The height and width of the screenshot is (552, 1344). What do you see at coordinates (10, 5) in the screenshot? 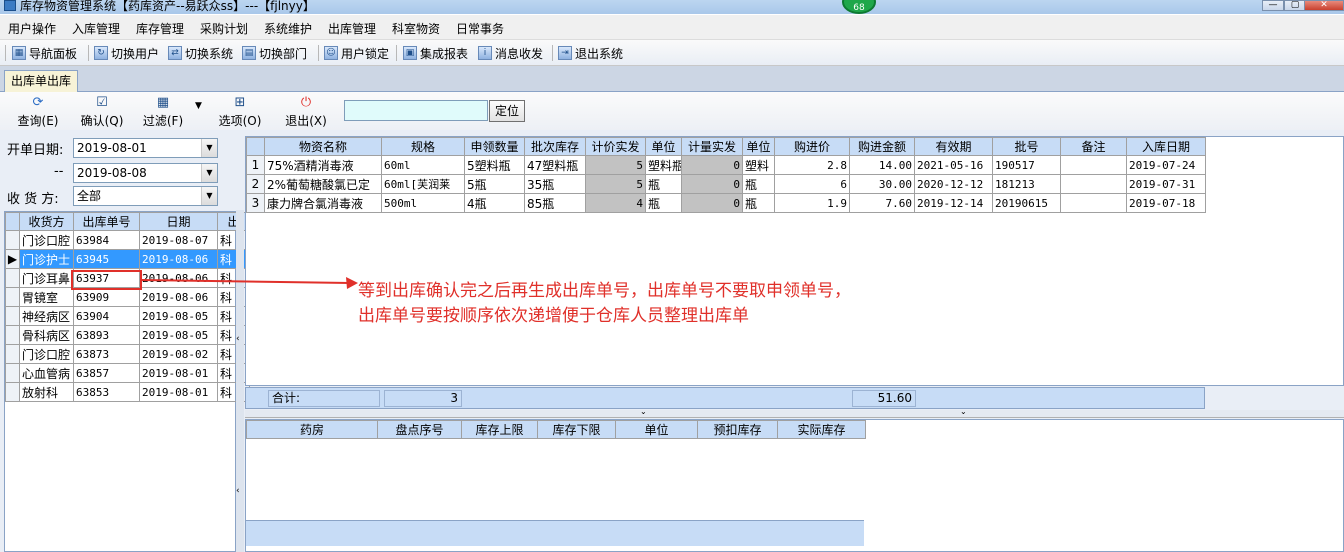
I see `app-icon` at bounding box center [10, 5].